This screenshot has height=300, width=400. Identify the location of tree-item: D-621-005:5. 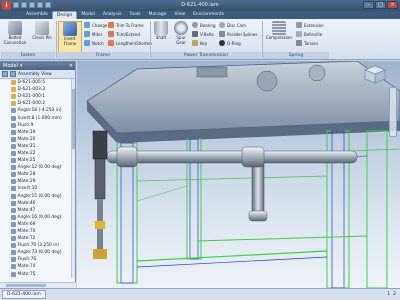
(38, 82).